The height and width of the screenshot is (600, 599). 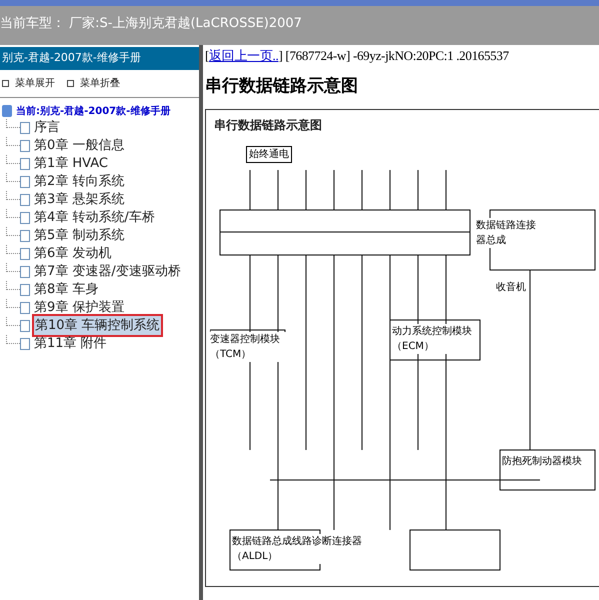 What do you see at coordinates (268, 125) in the screenshot?
I see `diagram-title: 串行数据链路示意图` at bounding box center [268, 125].